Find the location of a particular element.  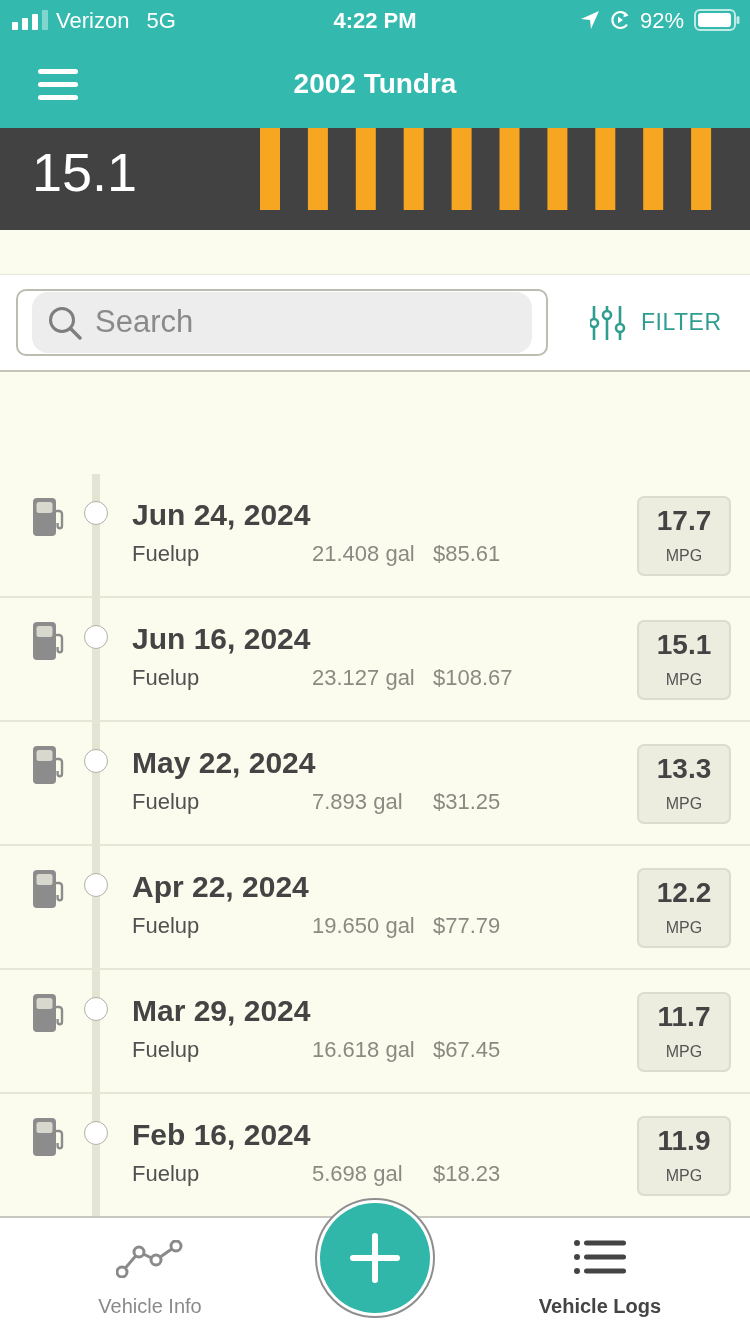

log-entry: Apr 22, 2024 Fuelup 19.650 gal $77.79 12.2 MPG is located at coordinates (375, 908).